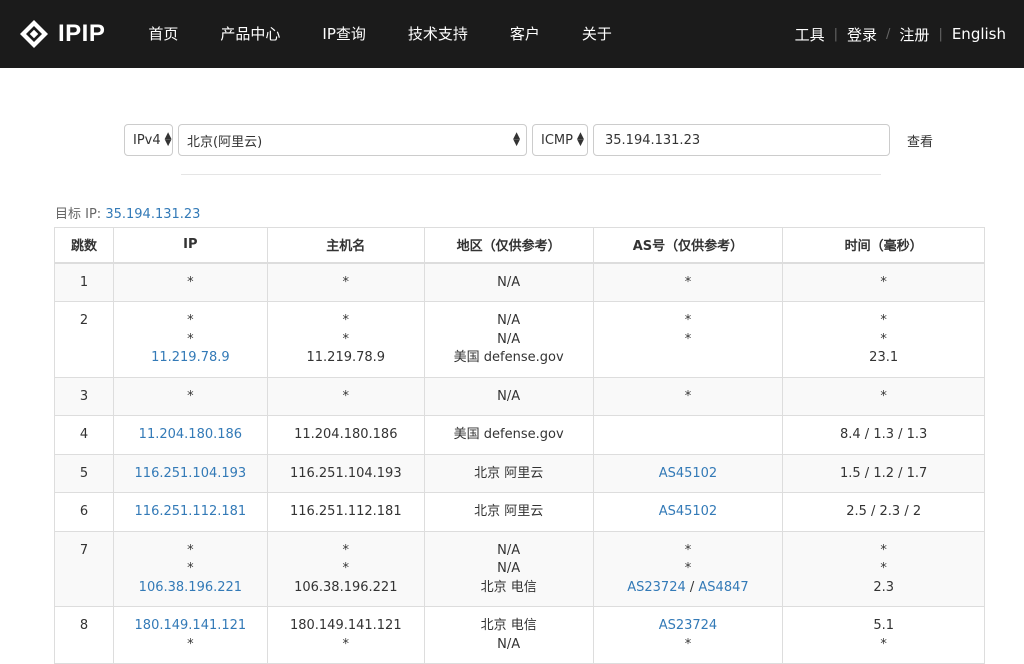 Image resolution: width=1024 pixels, height=664 pixels. I want to click on time-value: 8.4 / 1.3 / 1.3, so click(884, 434).